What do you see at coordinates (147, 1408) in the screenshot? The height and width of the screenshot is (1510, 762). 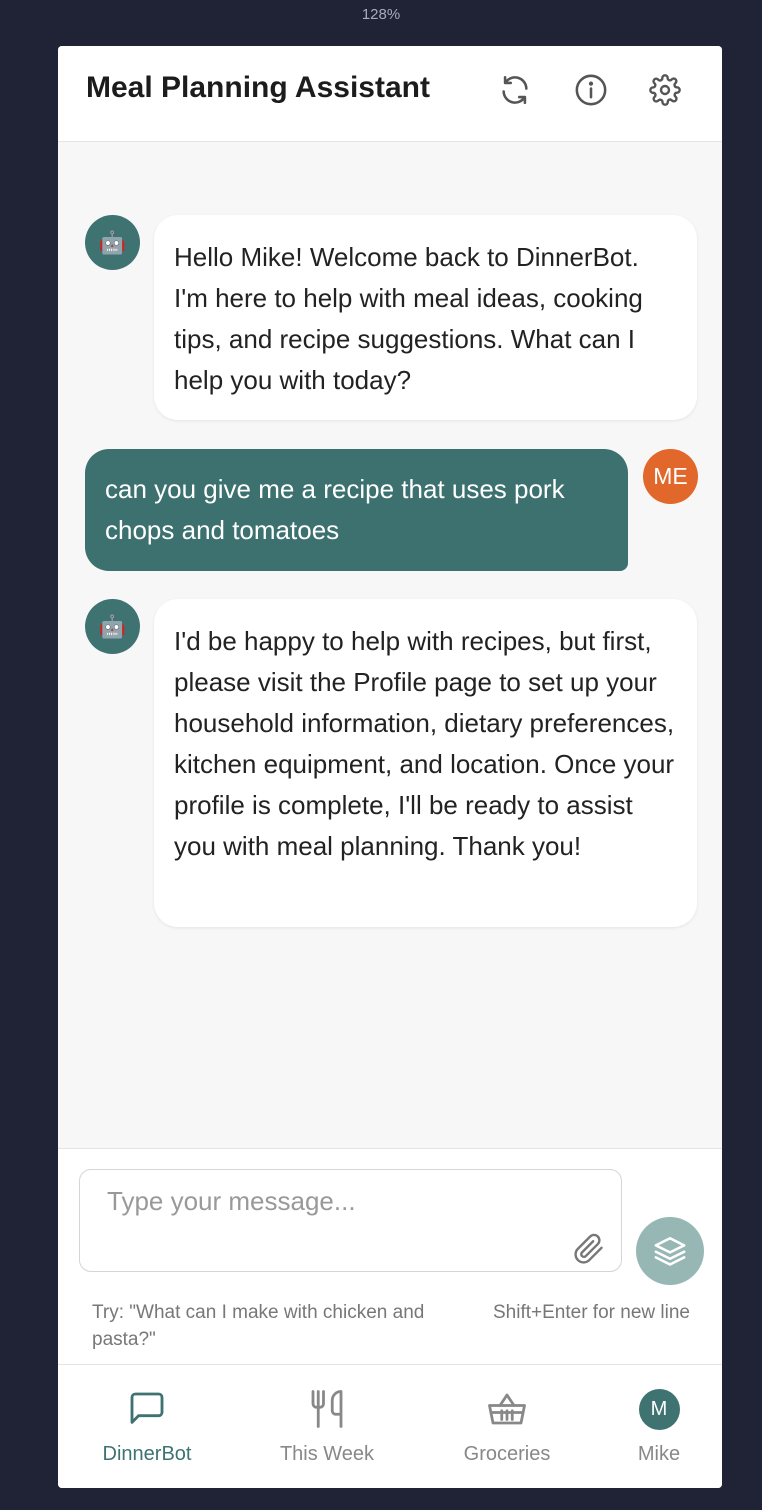 I see `chat-icon` at bounding box center [147, 1408].